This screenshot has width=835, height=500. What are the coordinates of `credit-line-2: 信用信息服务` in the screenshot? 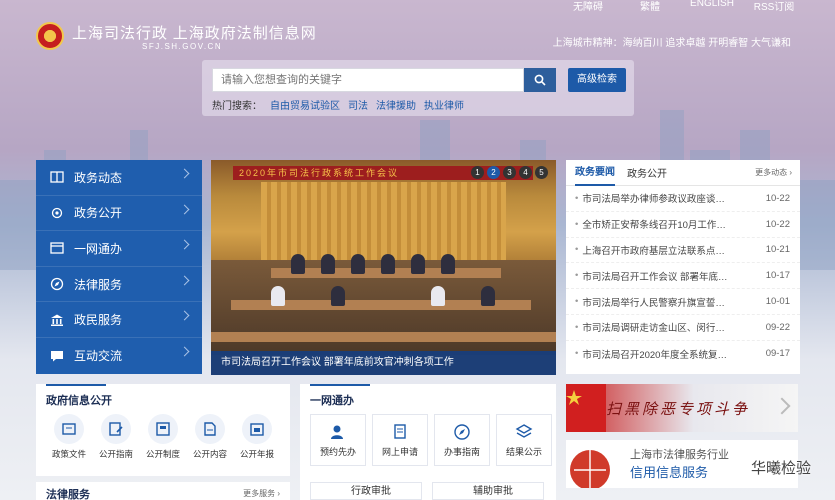 It's located at (669, 472).